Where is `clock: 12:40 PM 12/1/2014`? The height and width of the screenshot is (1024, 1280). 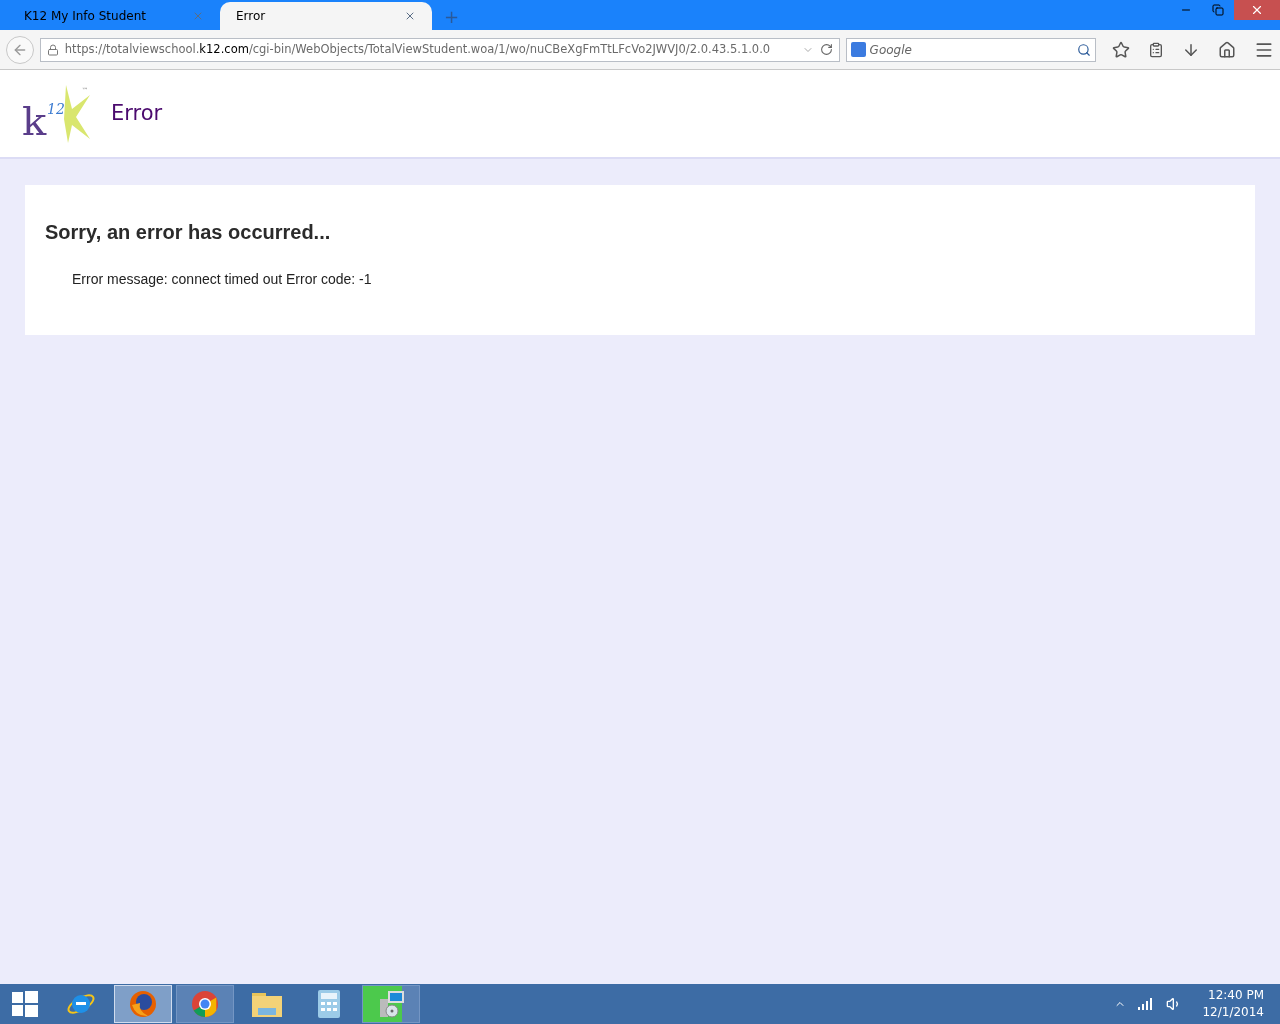 clock: 12:40 PM 12/1/2014 is located at coordinates (1233, 1004).